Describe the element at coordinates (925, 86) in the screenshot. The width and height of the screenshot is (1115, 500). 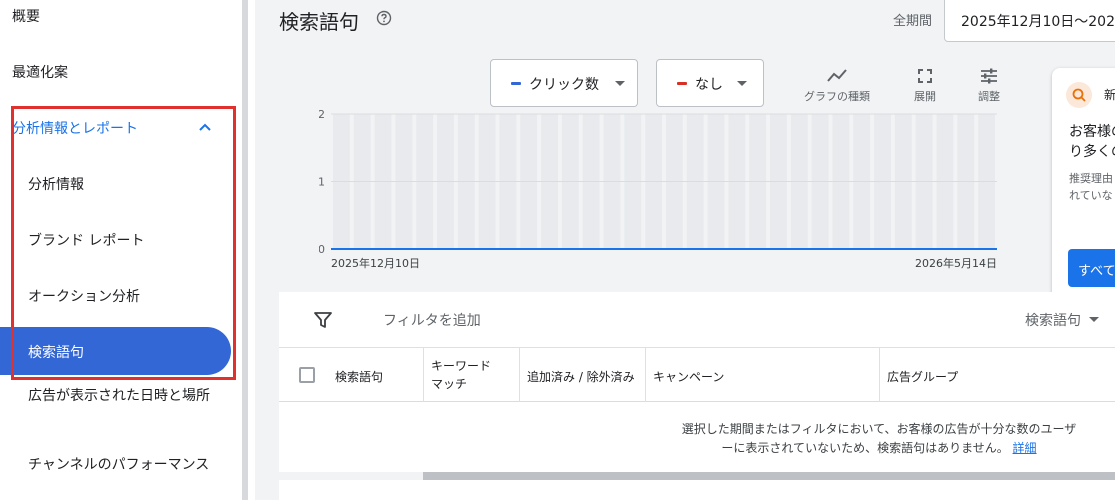
I see `expand-button: 展開` at that location.